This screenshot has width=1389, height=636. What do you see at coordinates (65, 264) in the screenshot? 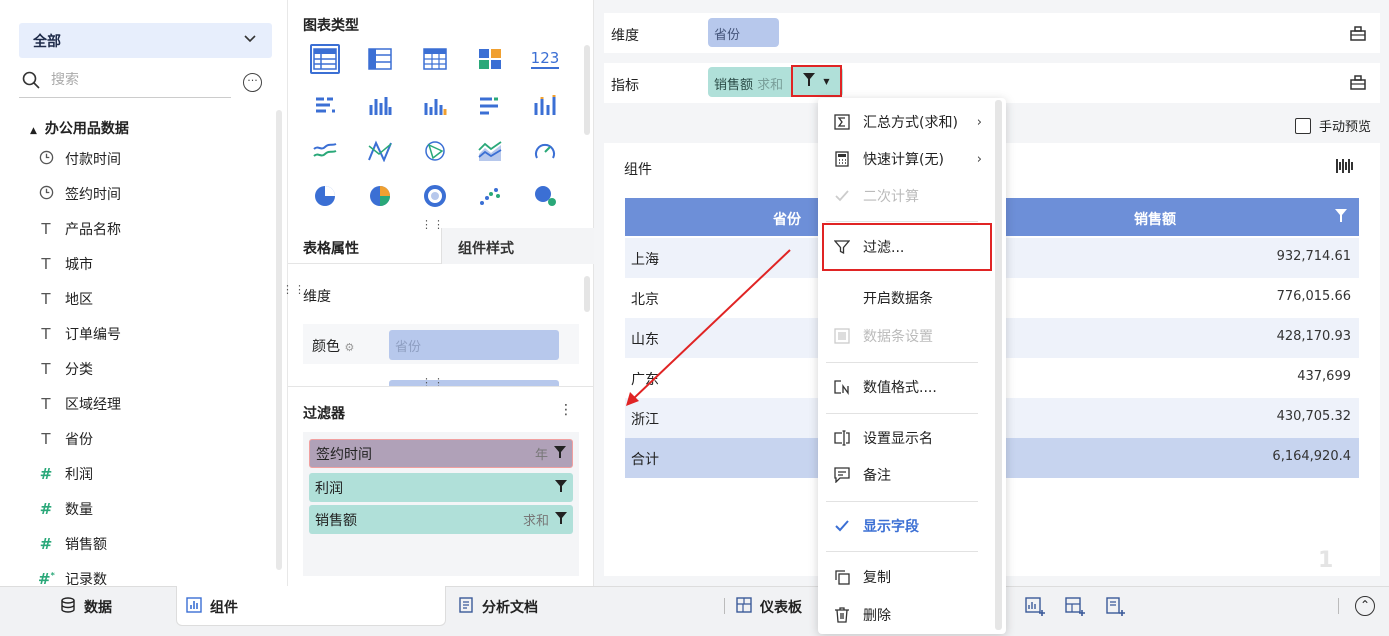
I see `field-item: T 城市` at bounding box center [65, 264].